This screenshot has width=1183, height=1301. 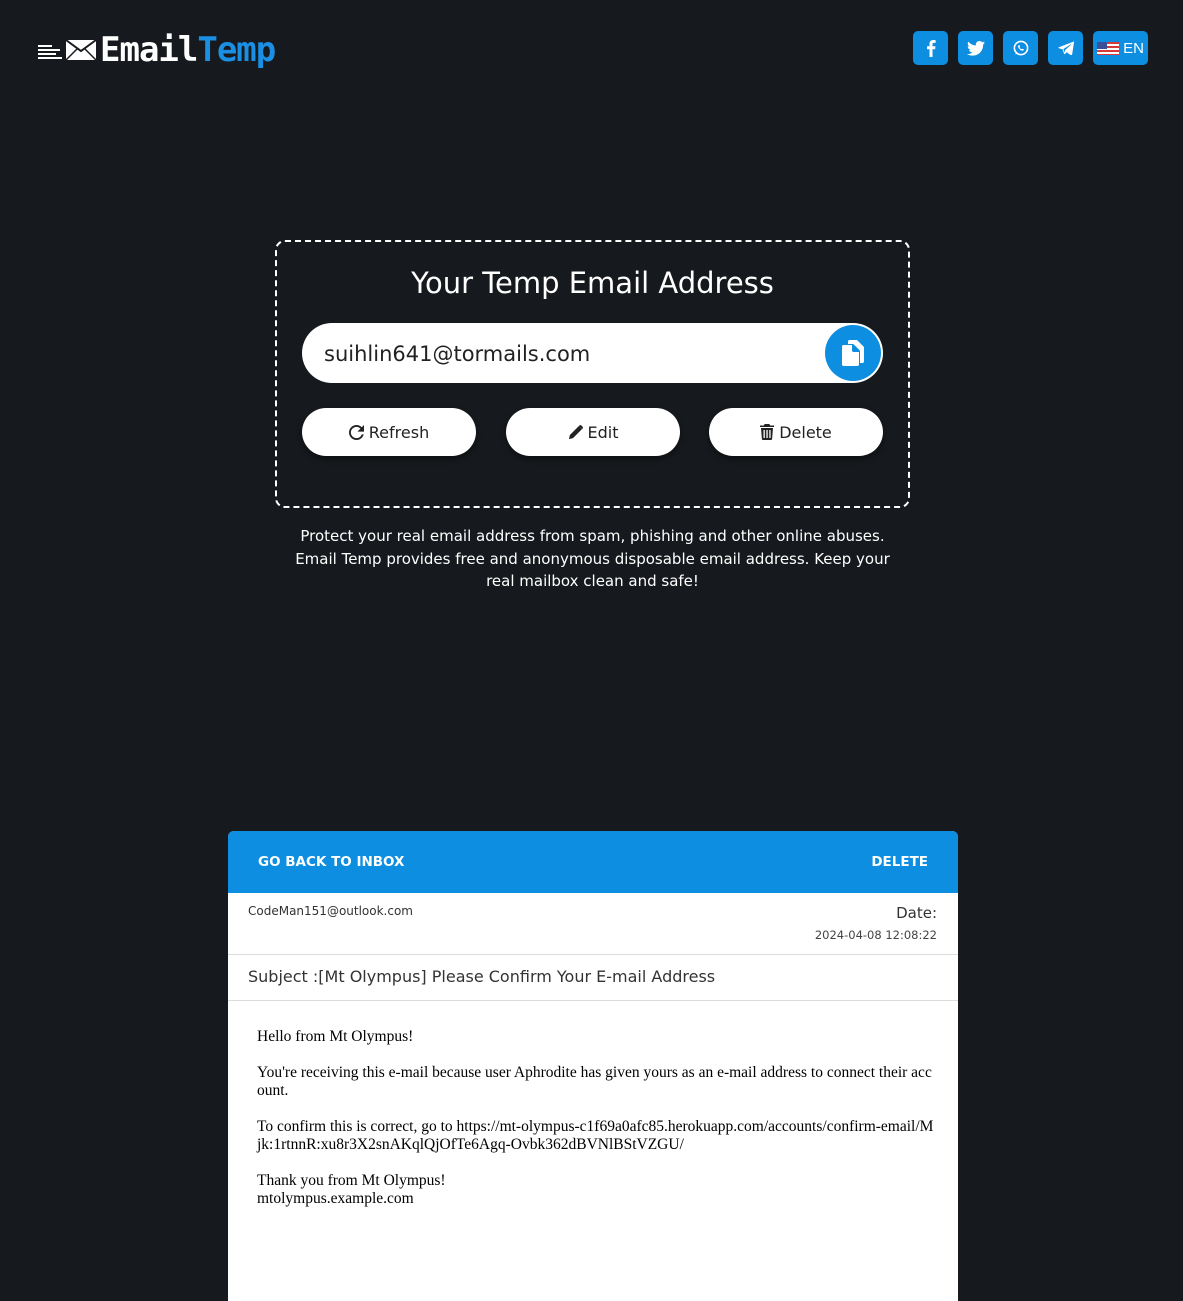 I want to click on email-address-field, so click(x=562, y=354).